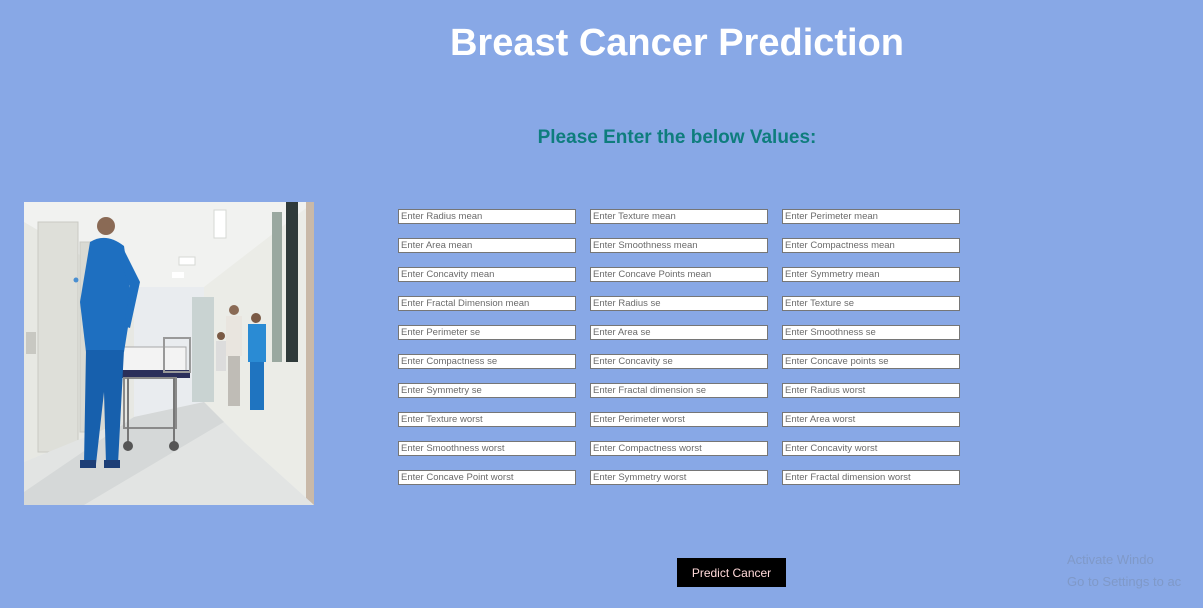  What do you see at coordinates (871, 419) in the screenshot?
I see `area-worst-input` at bounding box center [871, 419].